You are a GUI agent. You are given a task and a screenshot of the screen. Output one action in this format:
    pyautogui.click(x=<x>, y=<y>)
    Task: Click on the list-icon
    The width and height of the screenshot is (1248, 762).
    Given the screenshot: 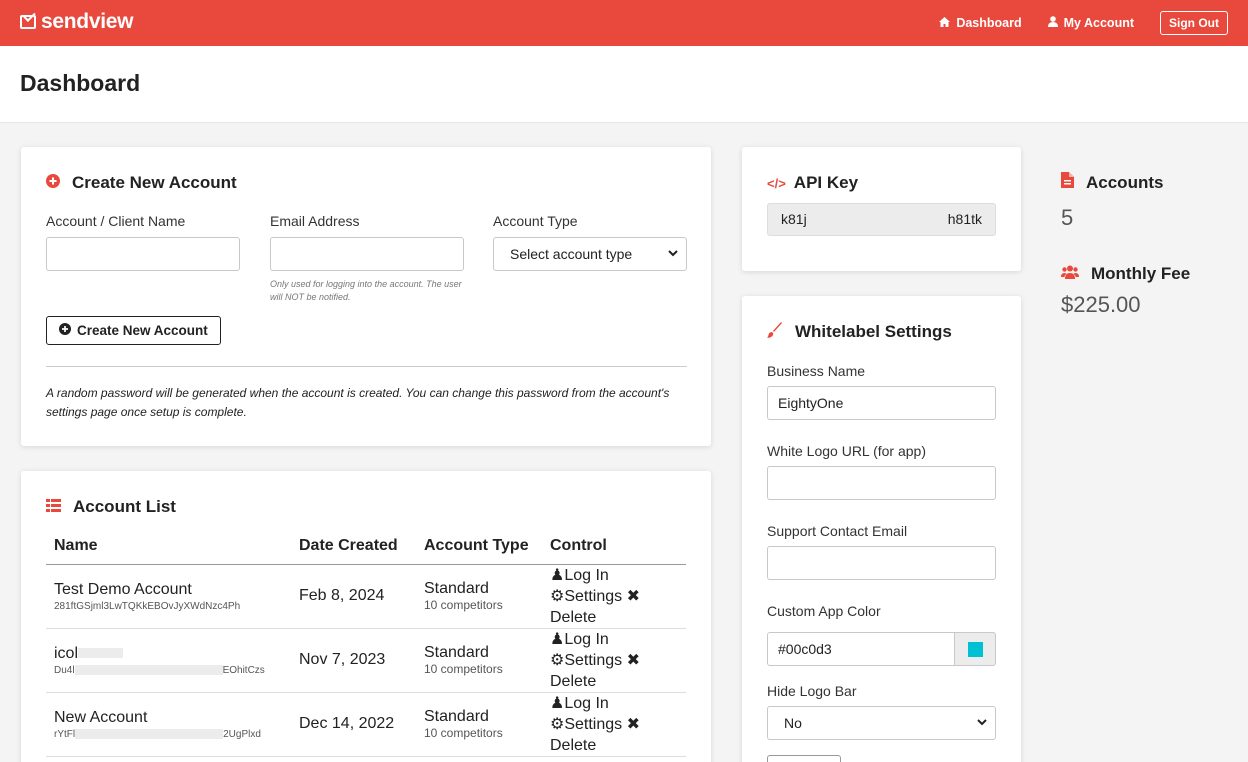 What is the action you would take?
    pyautogui.click(x=53, y=507)
    